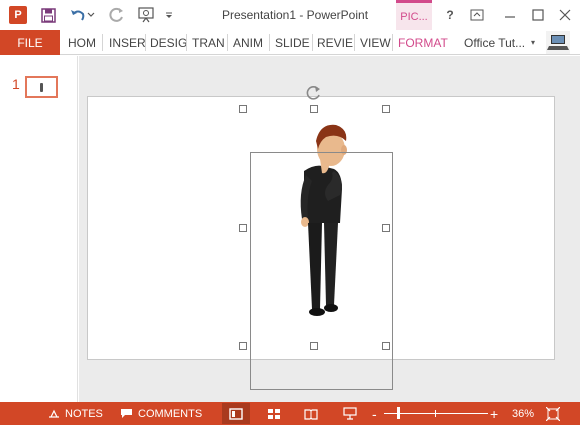  Describe the element at coordinates (321, 271) in the screenshot. I see `picture-selection-box` at that location.